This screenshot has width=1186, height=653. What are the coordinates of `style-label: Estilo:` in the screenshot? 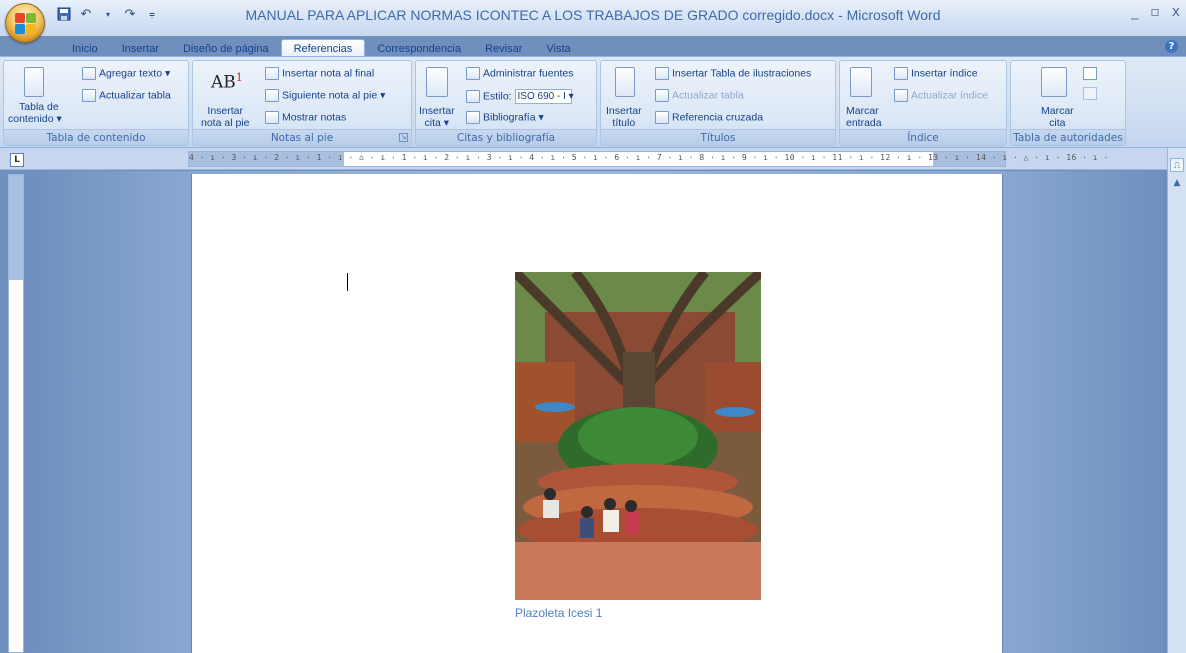 It's located at (497, 96).